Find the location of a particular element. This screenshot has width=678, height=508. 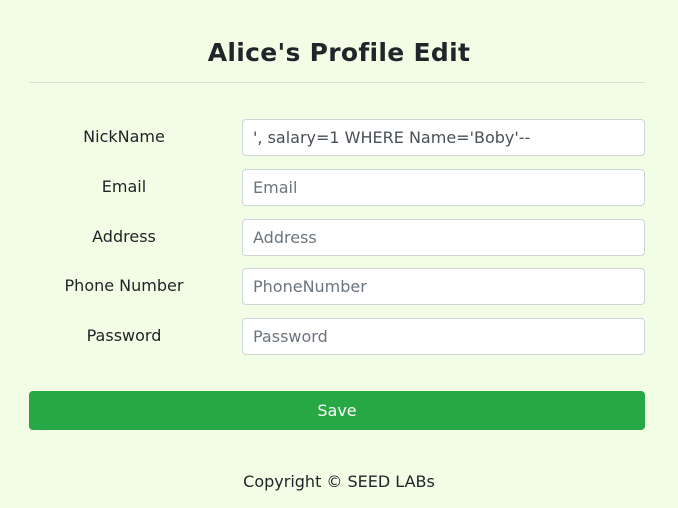

page-title: Alice's Profile Edit is located at coordinates (339, 52).